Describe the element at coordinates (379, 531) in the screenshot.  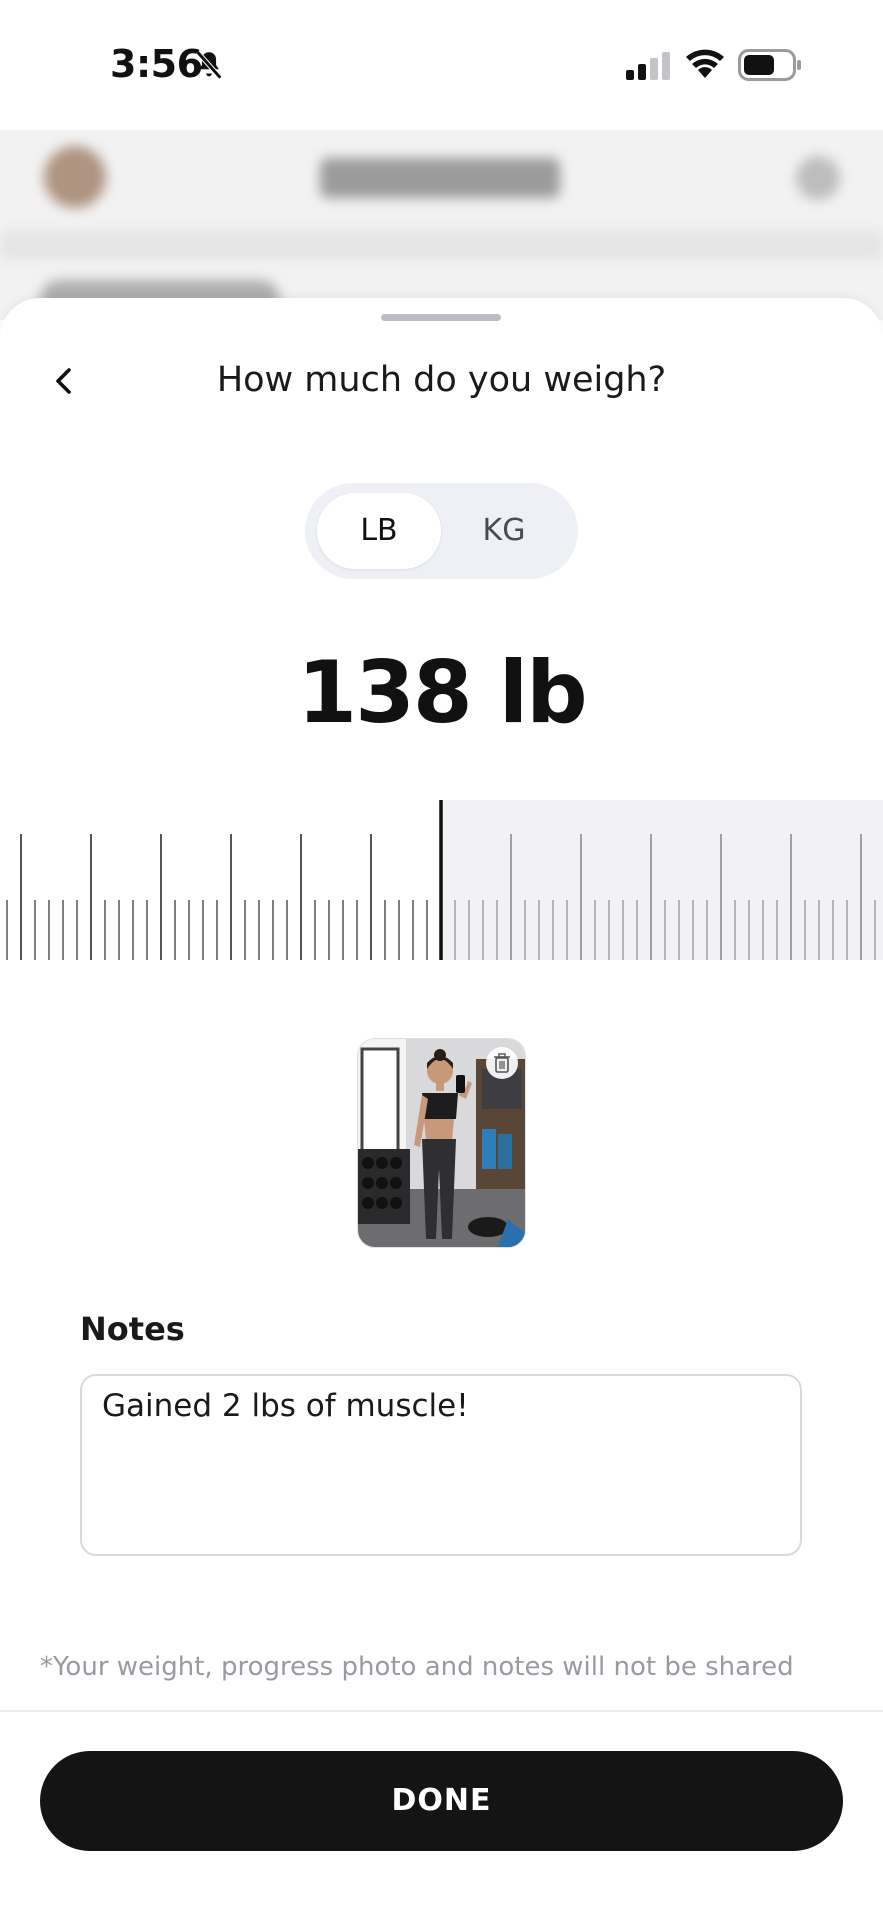
I see `unit-option-lb: LB` at that location.